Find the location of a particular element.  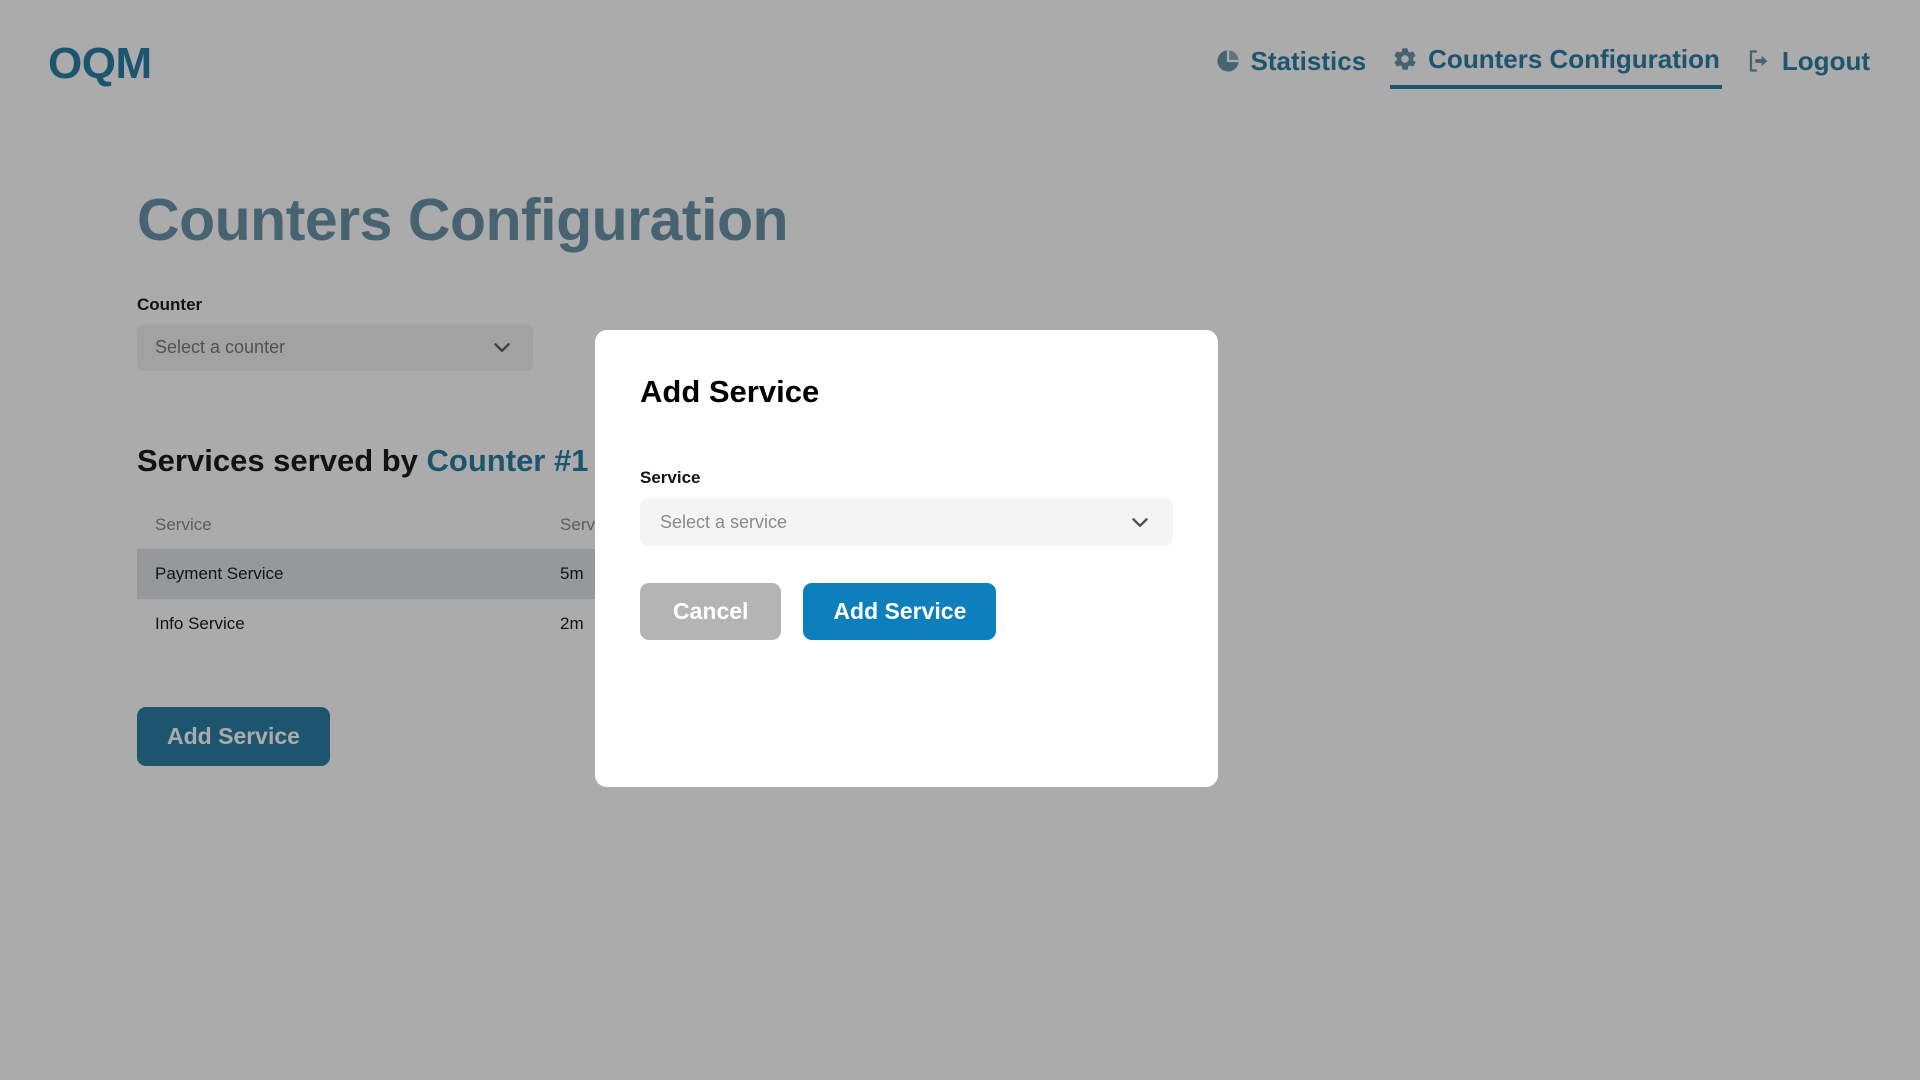

dialog-actions: Cancel Add Service is located at coordinates (906, 611).